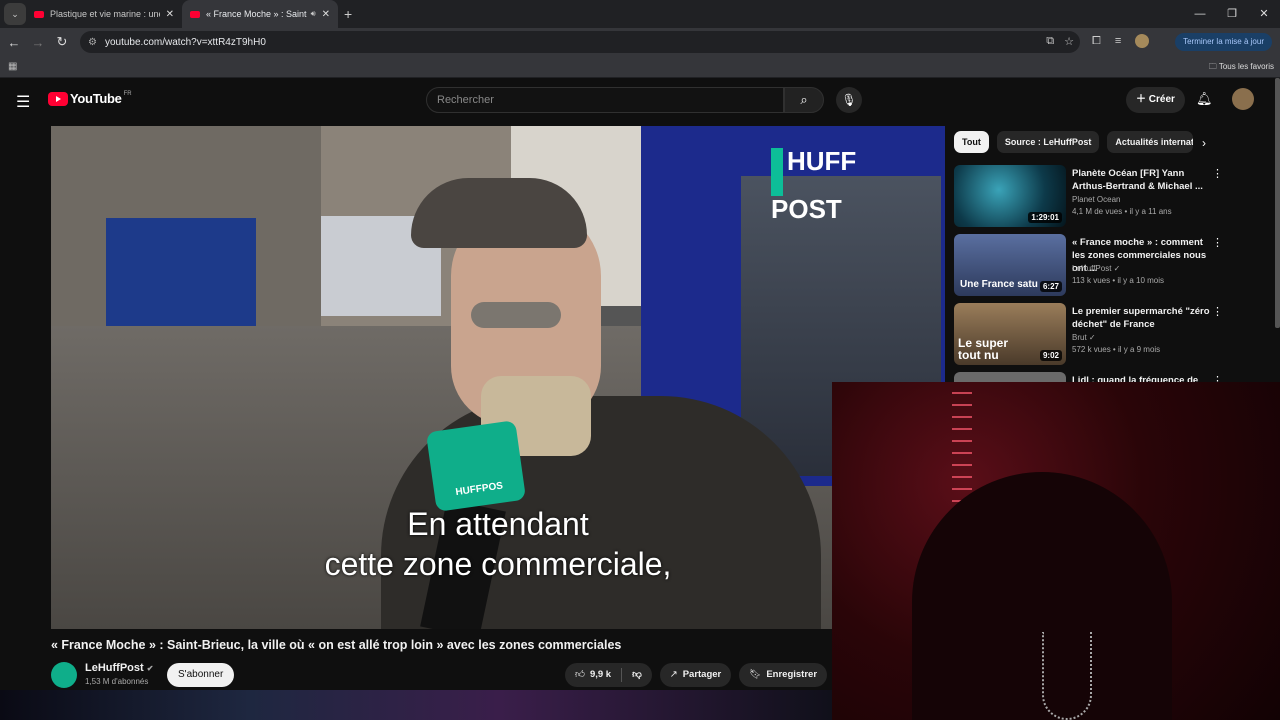 Image resolution: width=1280 pixels, height=720 pixels. What do you see at coordinates (15, 14) in the screenshot?
I see `tab-search-icon: ⌄` at bounding box center [15, 14].